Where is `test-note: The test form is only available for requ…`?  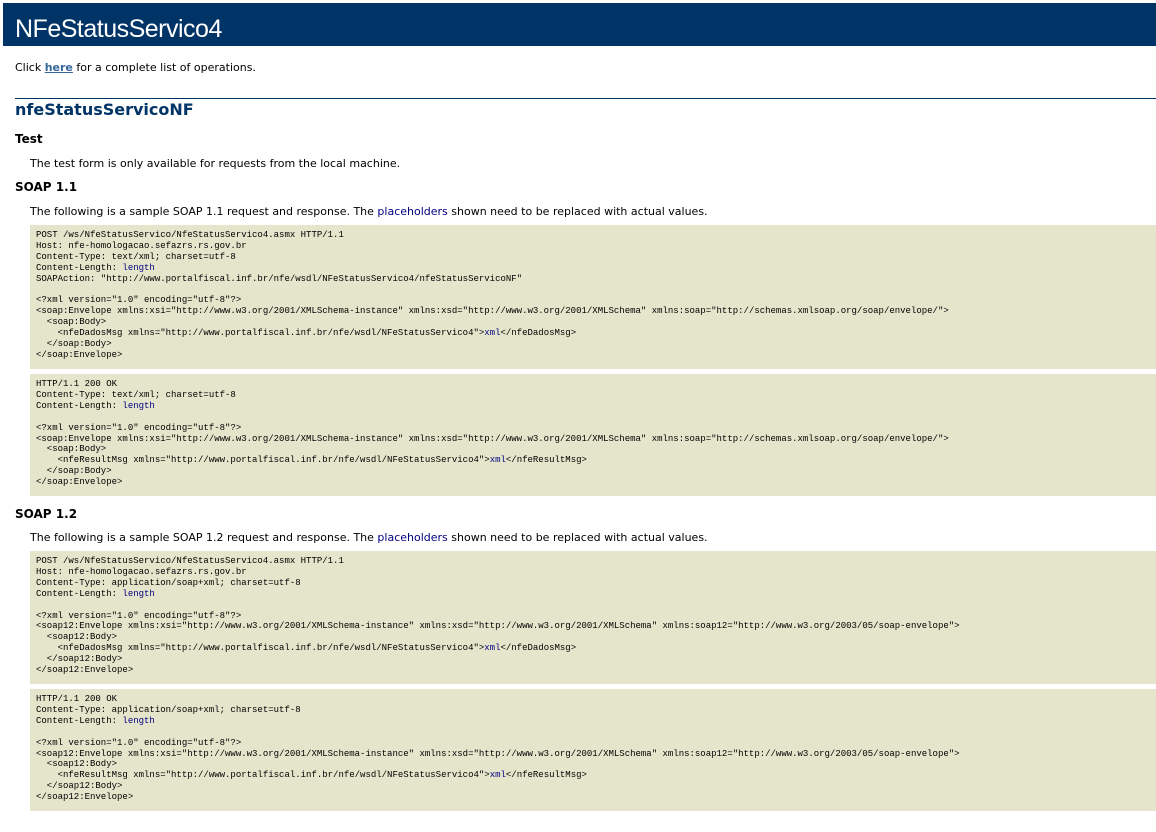
test-note: The test form is only available for requ… is located at coordinates (215, 163).